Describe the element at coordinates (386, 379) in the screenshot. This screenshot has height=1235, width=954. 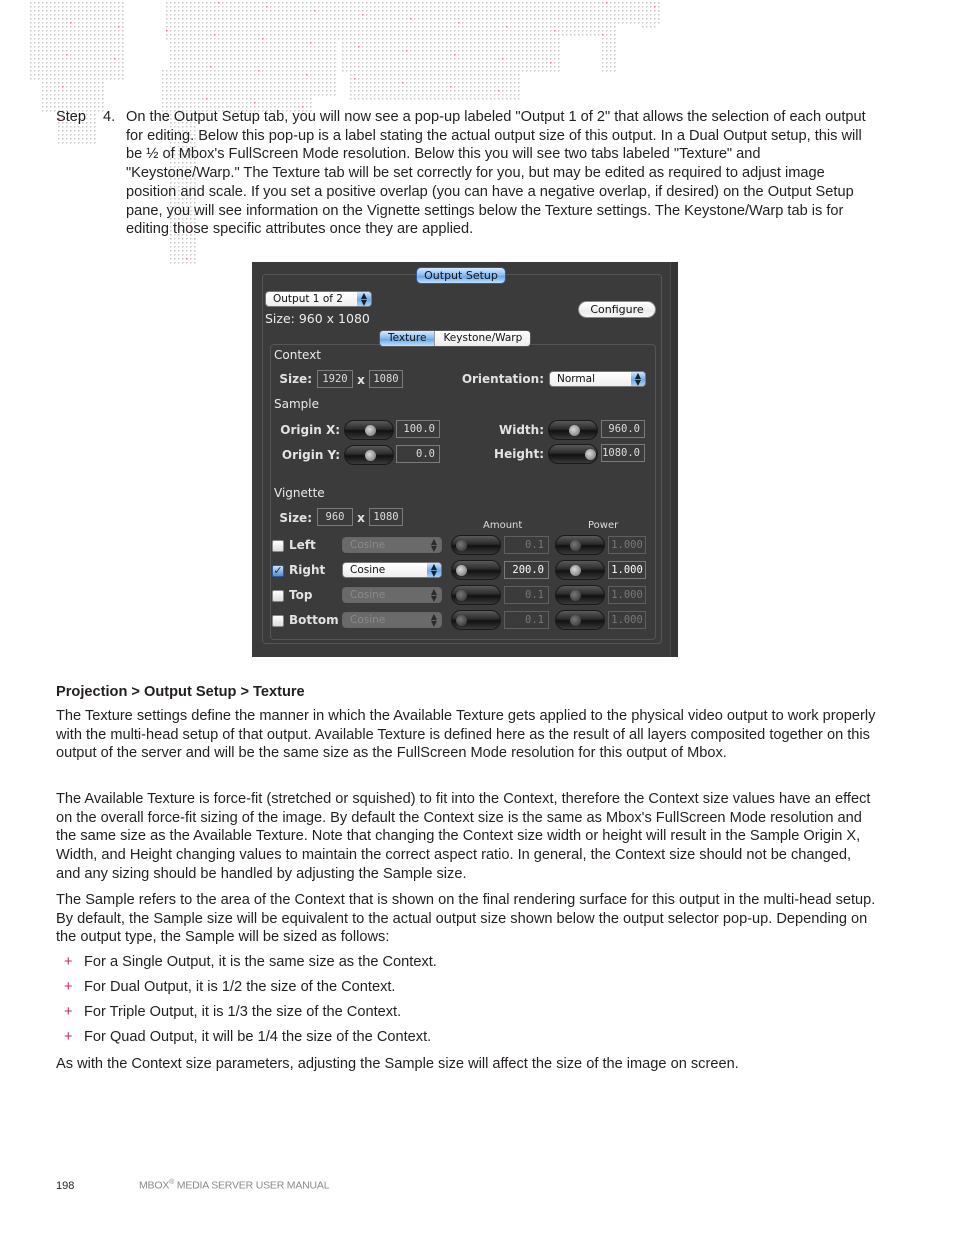
I see `context-height-field: 1080` at that location.